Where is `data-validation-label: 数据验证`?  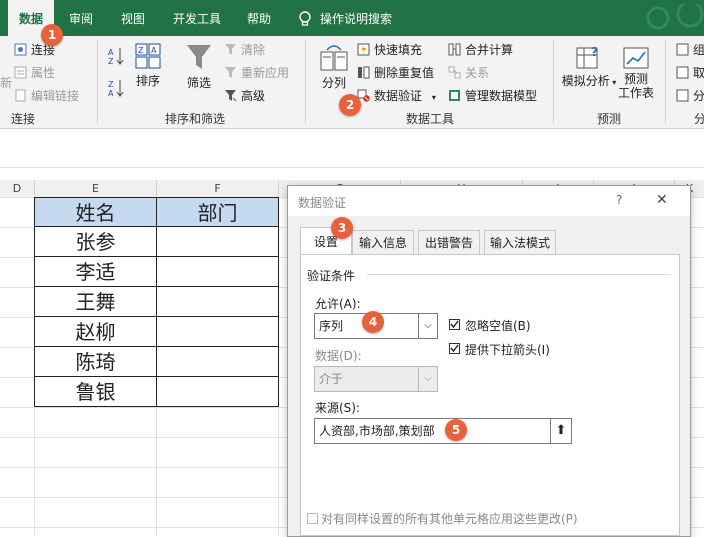 data-validation-label: 数据验证 is located at coordinates (398, 96).